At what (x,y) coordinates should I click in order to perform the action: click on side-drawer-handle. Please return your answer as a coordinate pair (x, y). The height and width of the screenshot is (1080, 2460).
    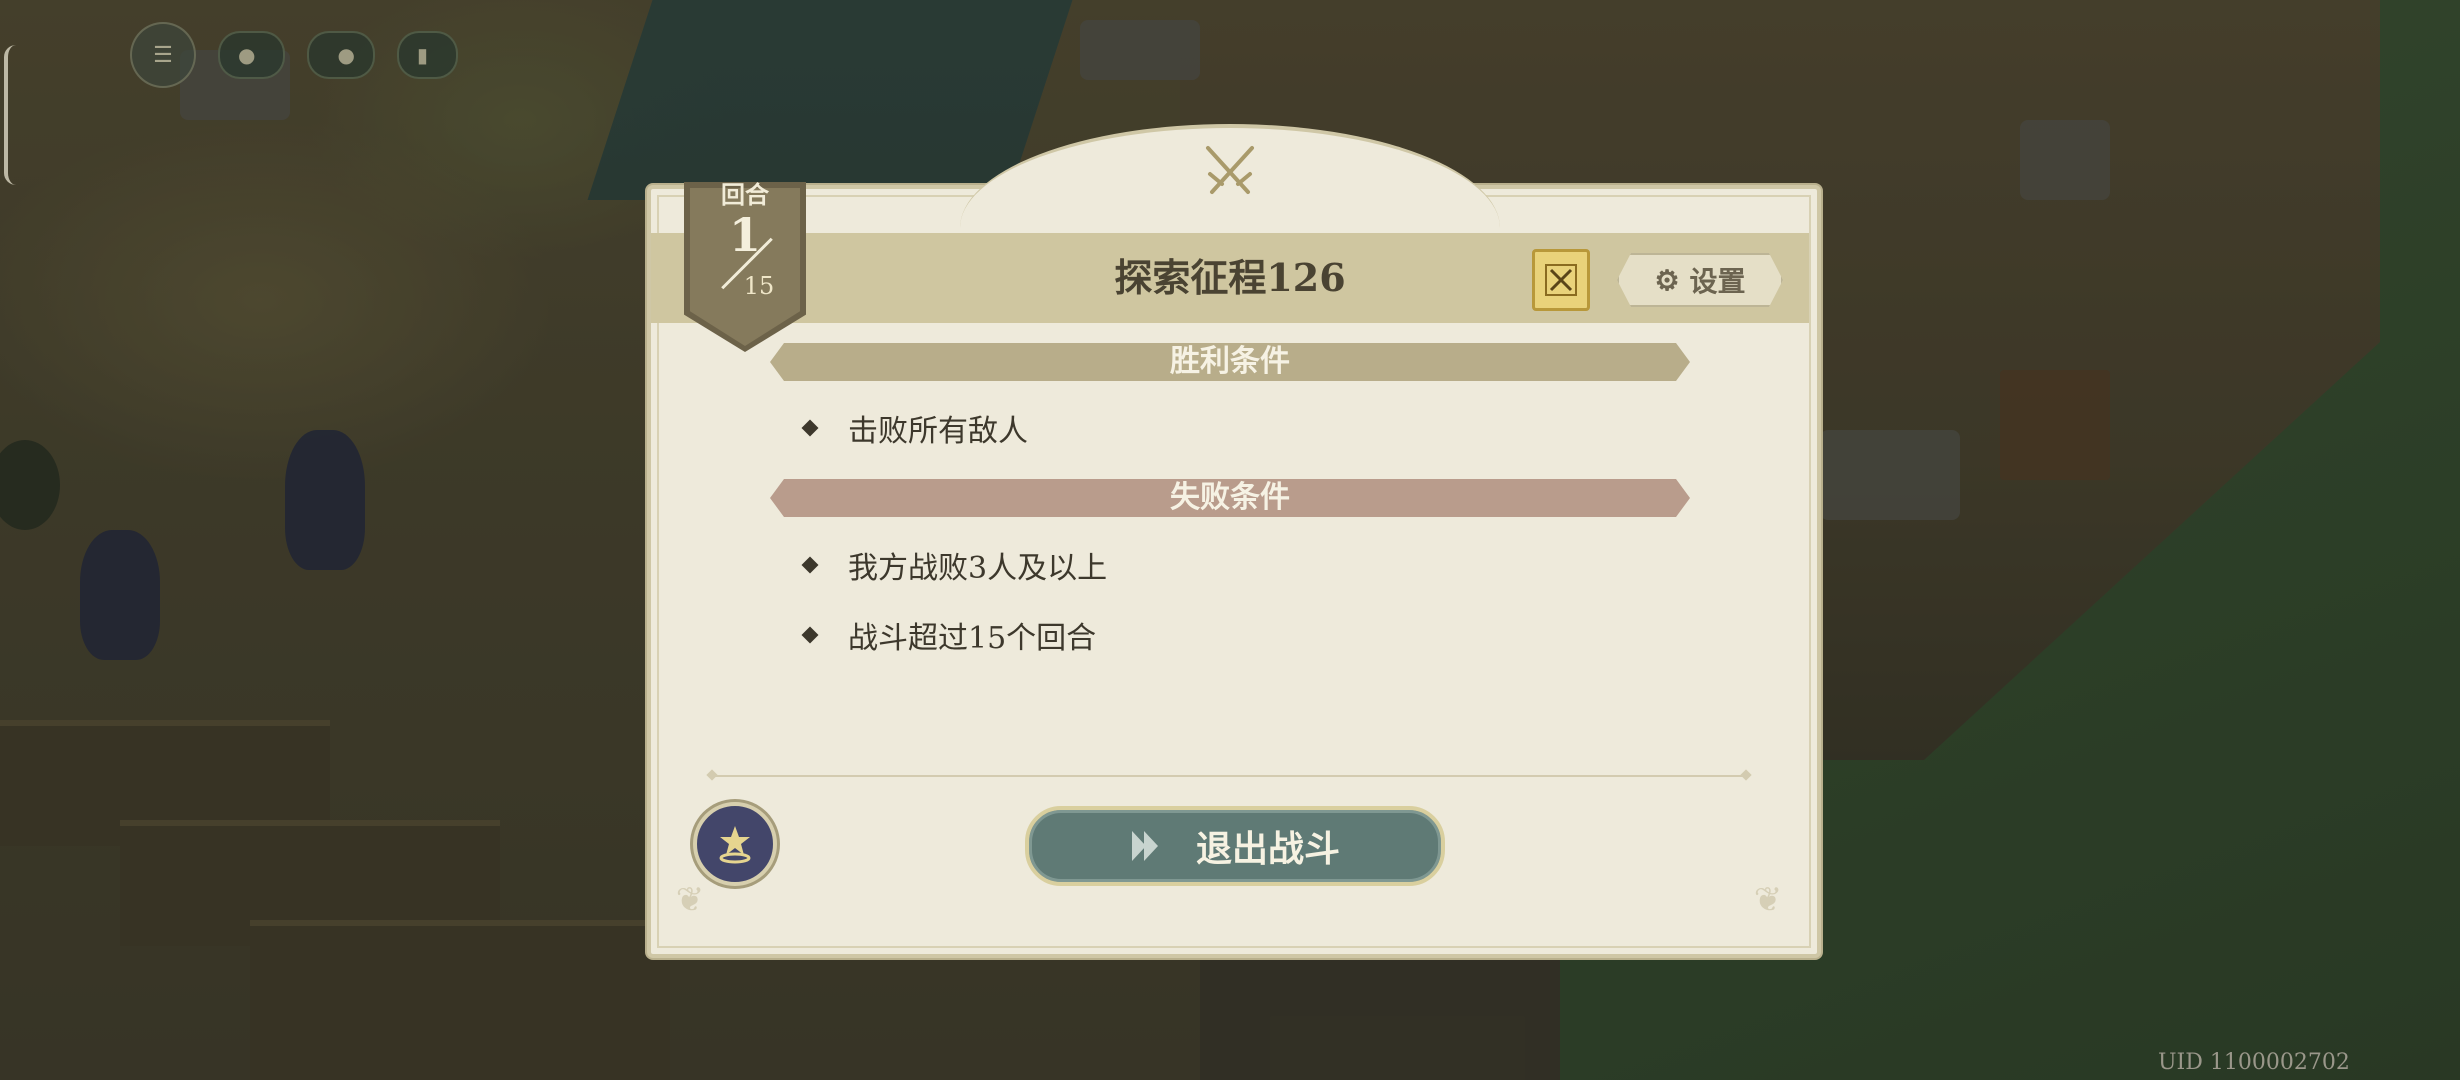
    Looking at the image, I should click on (11, 115).